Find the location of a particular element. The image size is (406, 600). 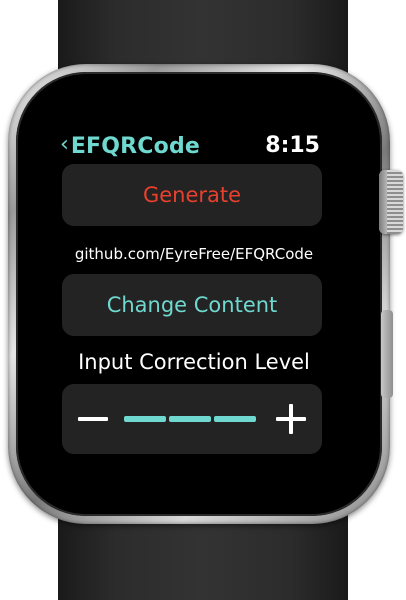

plus-icon is located at coordinates (291, 419).